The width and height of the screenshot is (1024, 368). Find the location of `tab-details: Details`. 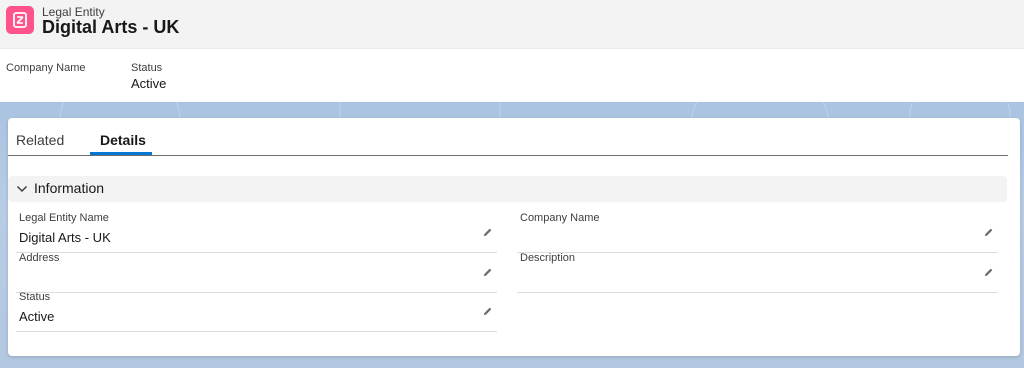

tab-details: Details is located at coordinates (123, 140).